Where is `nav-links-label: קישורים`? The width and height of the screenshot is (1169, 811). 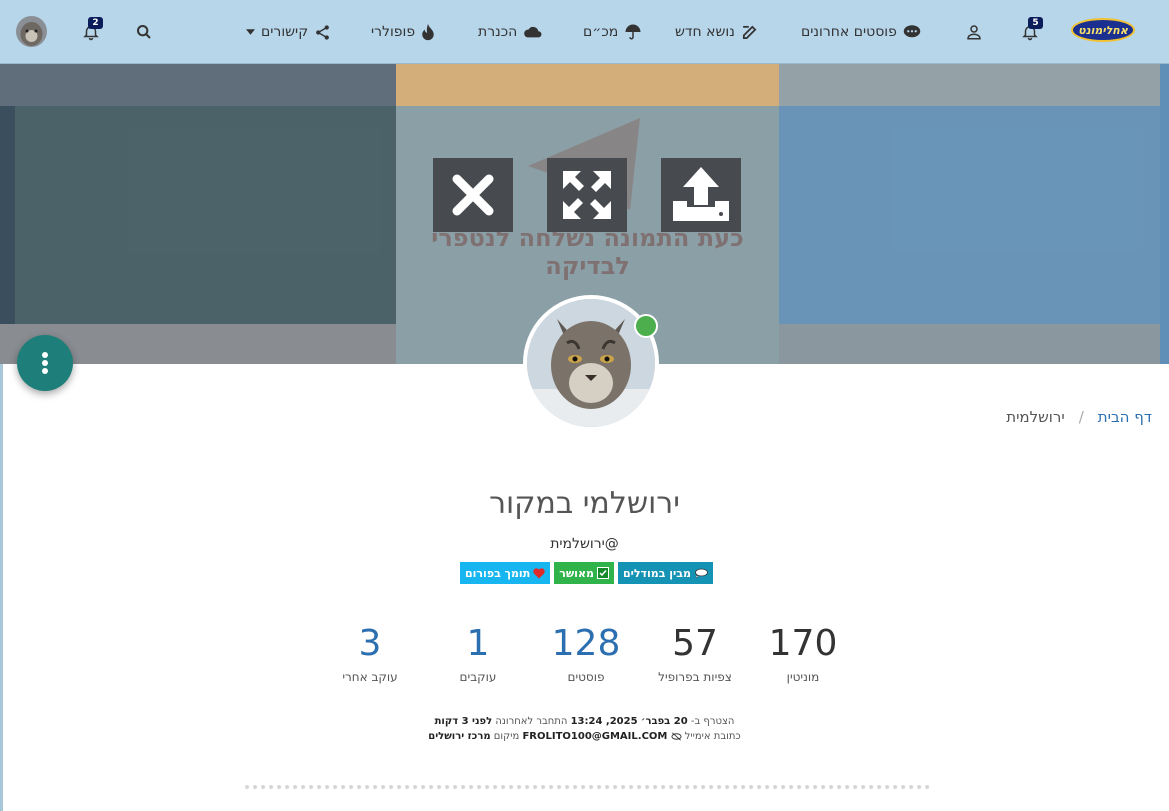 nav-links-label: קישורים is located at coordinates (285, 32).